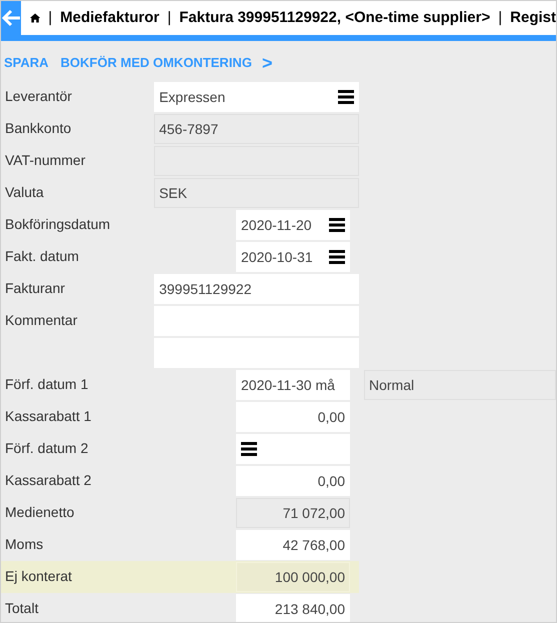 The image size is (557, 623). Describe the element at coordinates (460, 385) in the screenshot. I see `input-field: Normal` at that location.